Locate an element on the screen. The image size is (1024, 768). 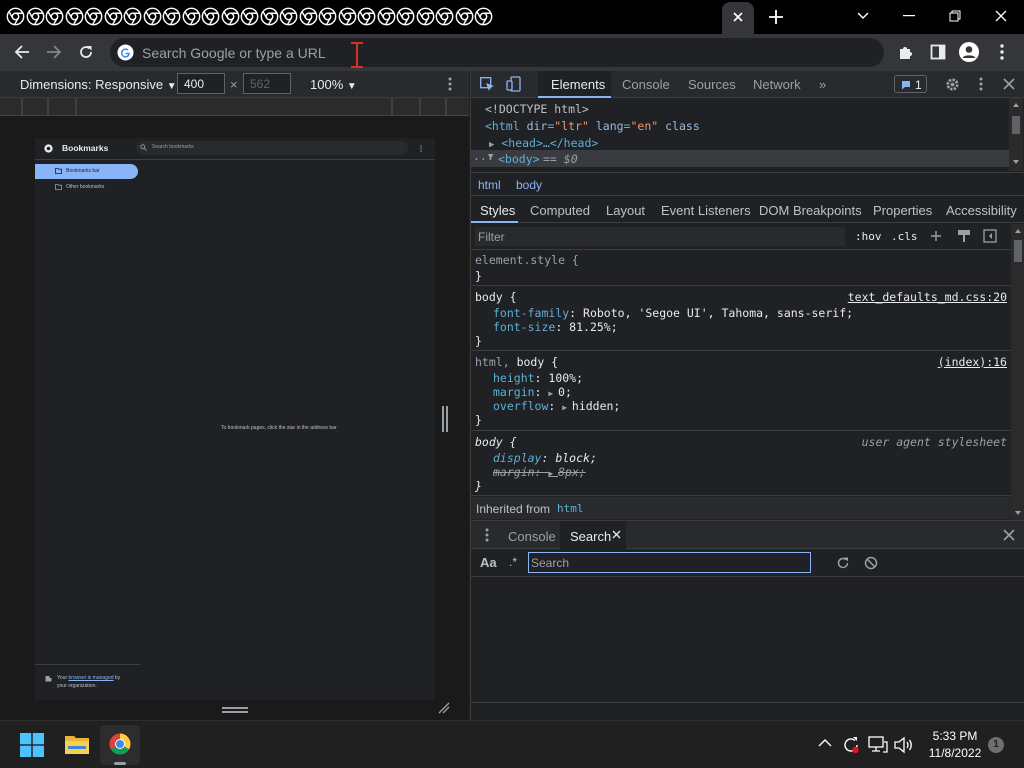
dom-head-node: ▶ <head>…</head> is located at coordinates (543, 143).